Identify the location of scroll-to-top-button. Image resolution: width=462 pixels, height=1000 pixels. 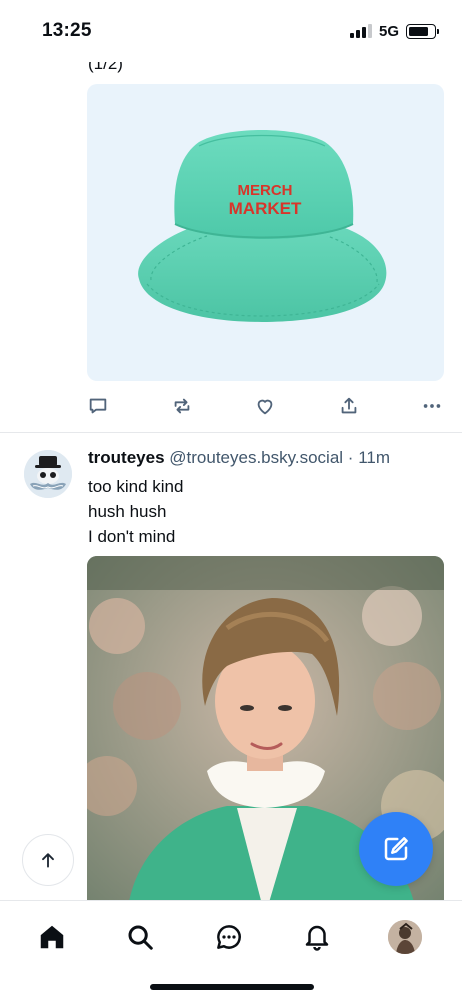
(48, 860).